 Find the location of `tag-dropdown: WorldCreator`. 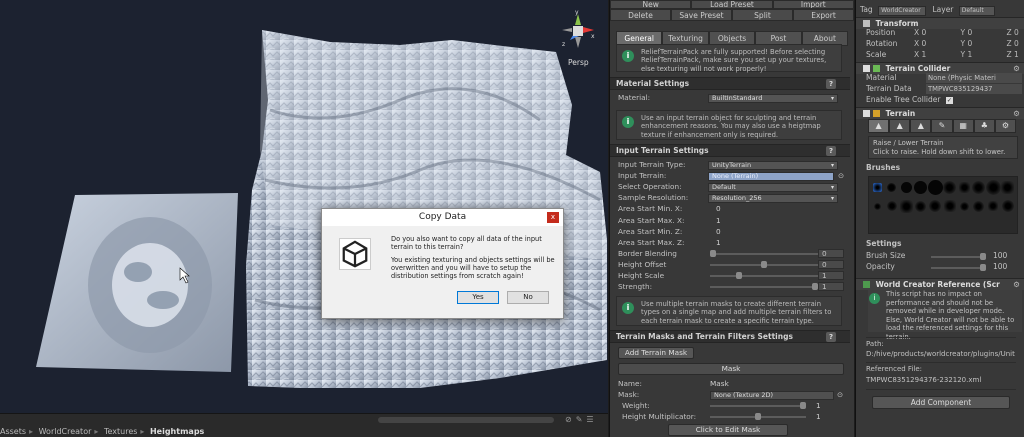

tag-dropdown: WorldCreator is located at coordinates (902, 11).